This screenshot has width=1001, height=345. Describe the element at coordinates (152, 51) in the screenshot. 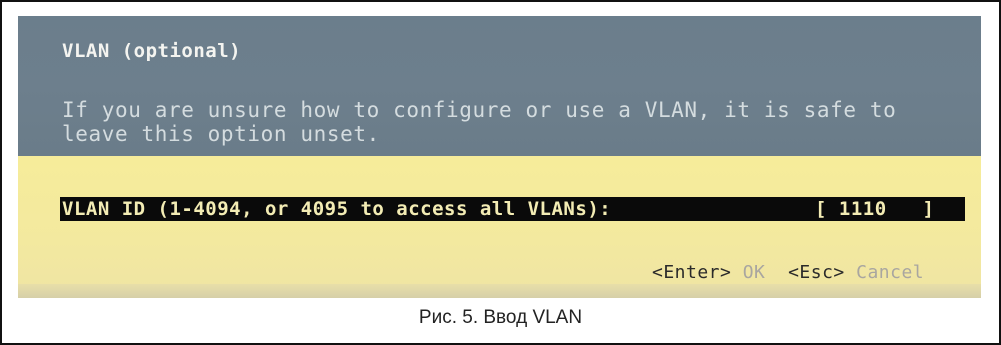

I see `dialog-title: VLAN (optional)` at that location.